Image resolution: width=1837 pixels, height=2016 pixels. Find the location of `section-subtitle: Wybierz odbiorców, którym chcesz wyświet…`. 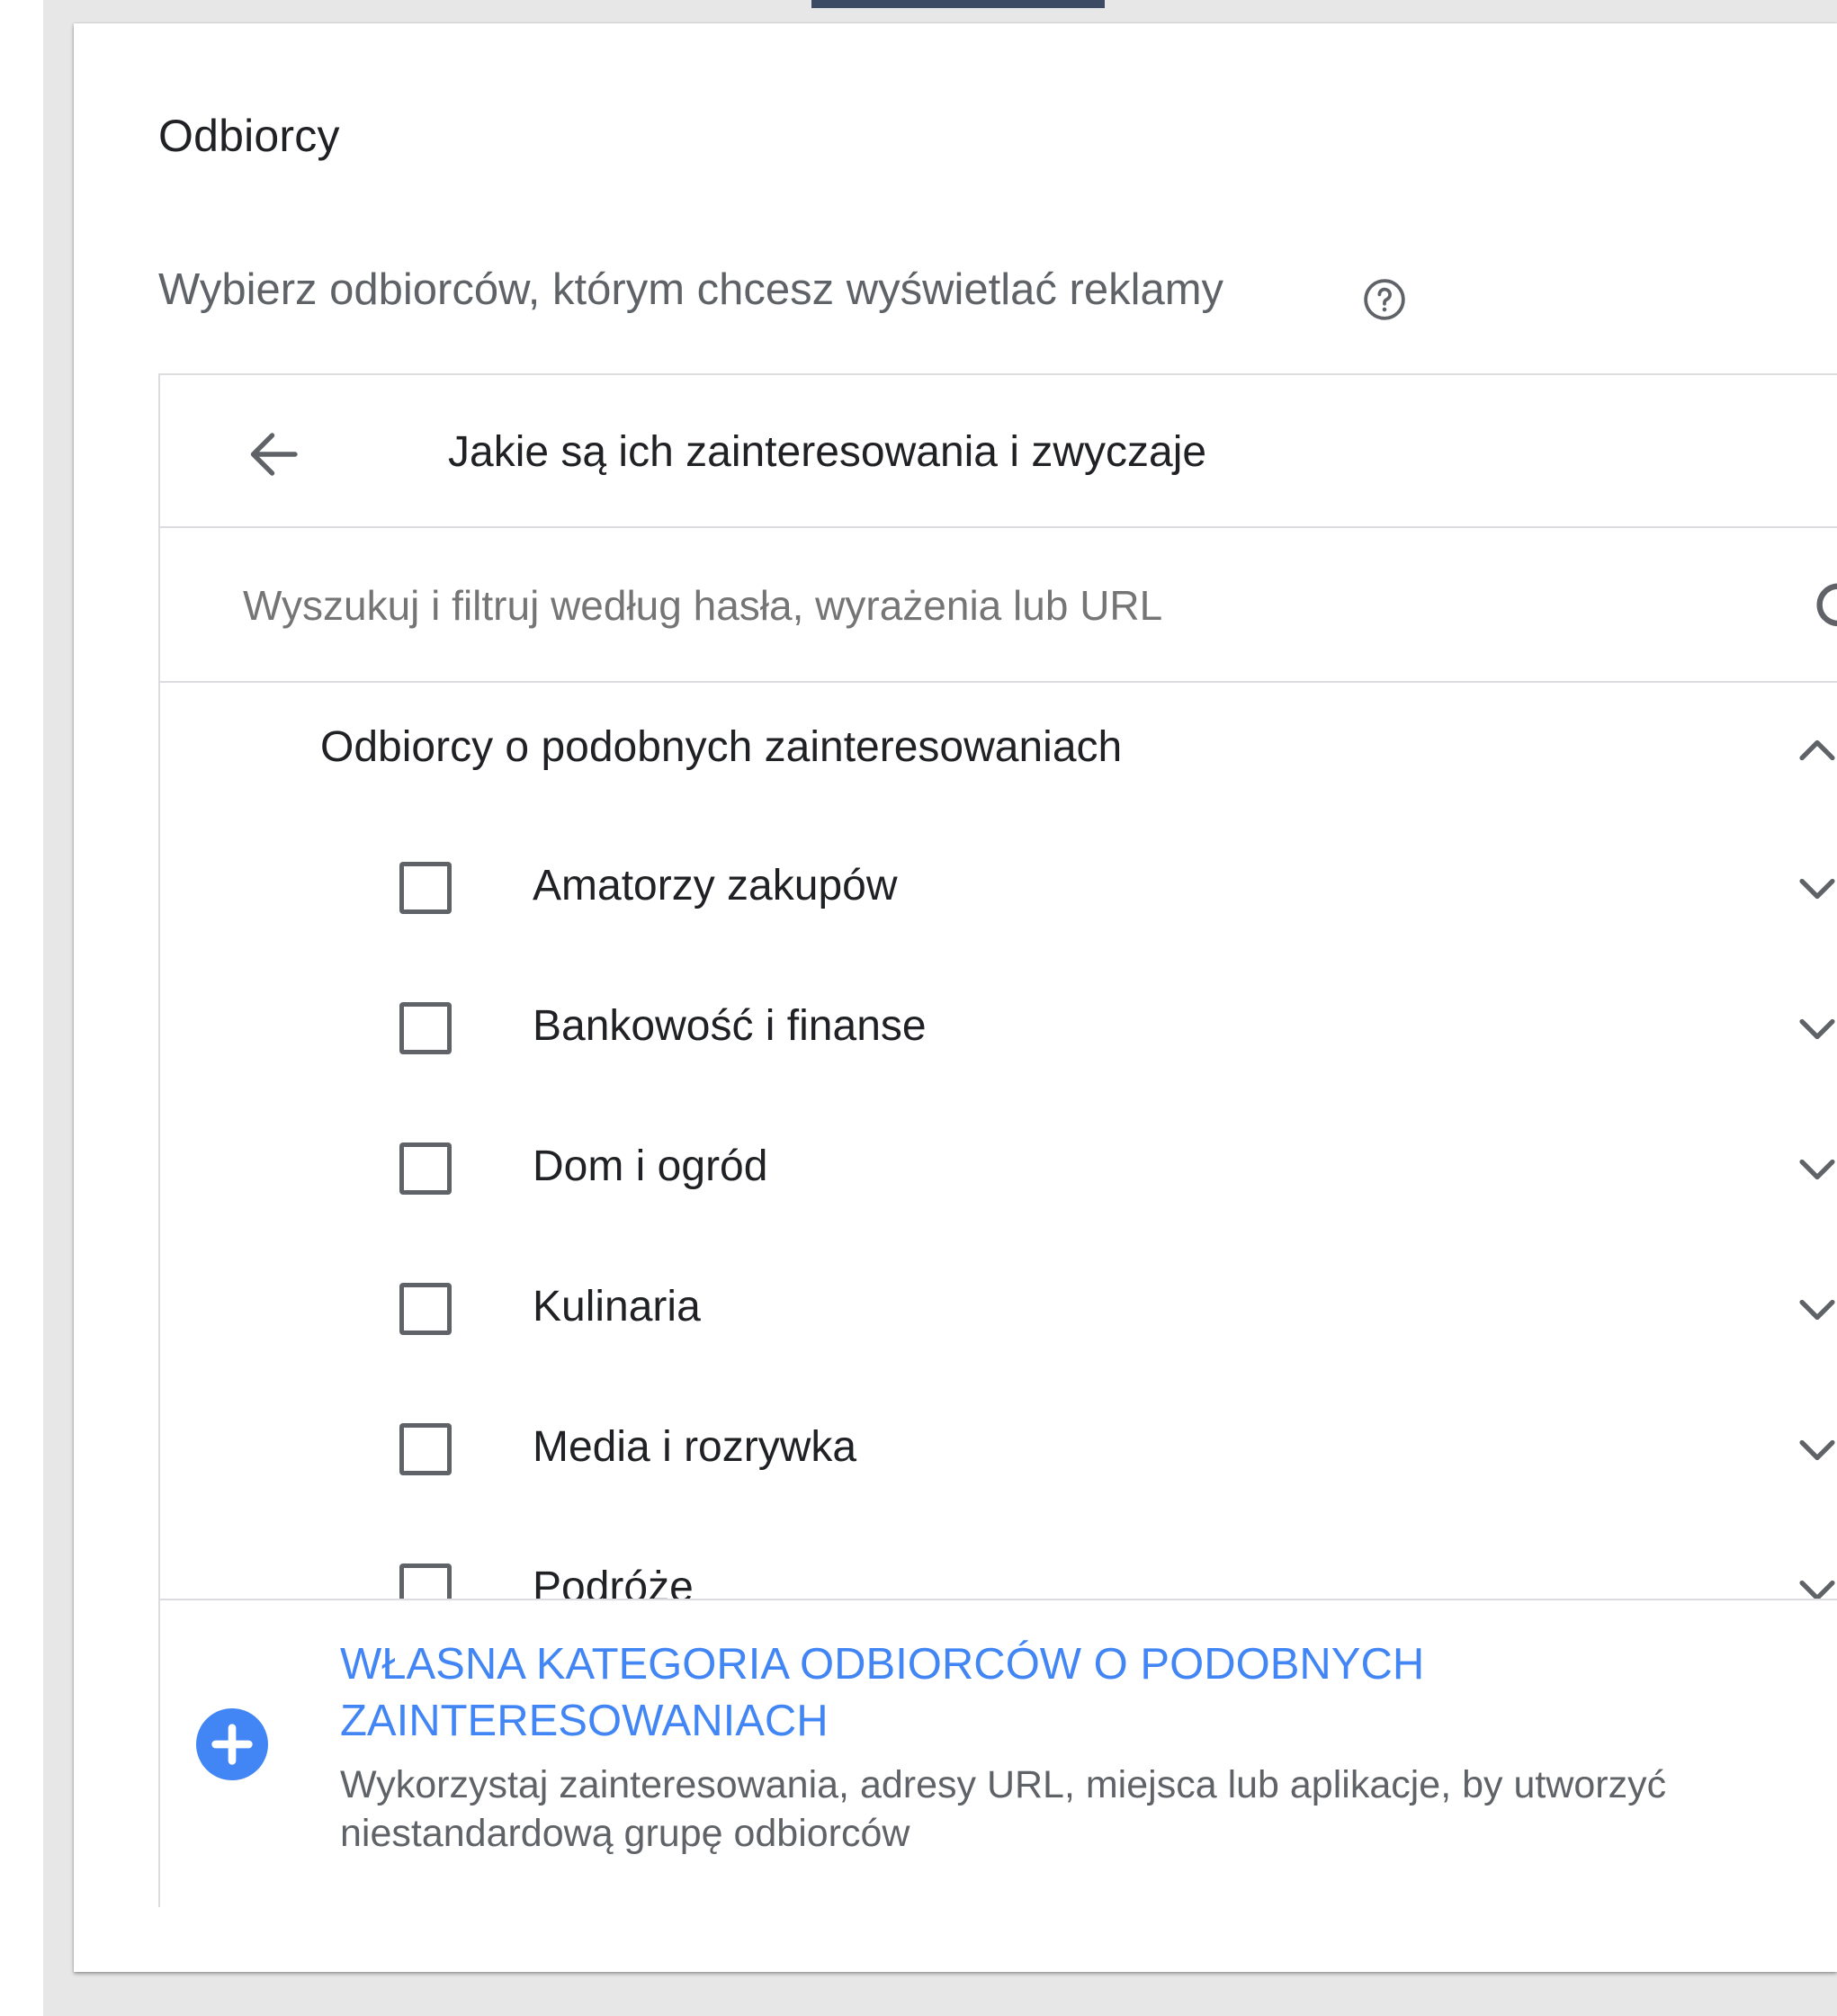

section-subtitle: Wybierz odbiorców, którym chcesz wyświet… is located at coordinates (691, 289).